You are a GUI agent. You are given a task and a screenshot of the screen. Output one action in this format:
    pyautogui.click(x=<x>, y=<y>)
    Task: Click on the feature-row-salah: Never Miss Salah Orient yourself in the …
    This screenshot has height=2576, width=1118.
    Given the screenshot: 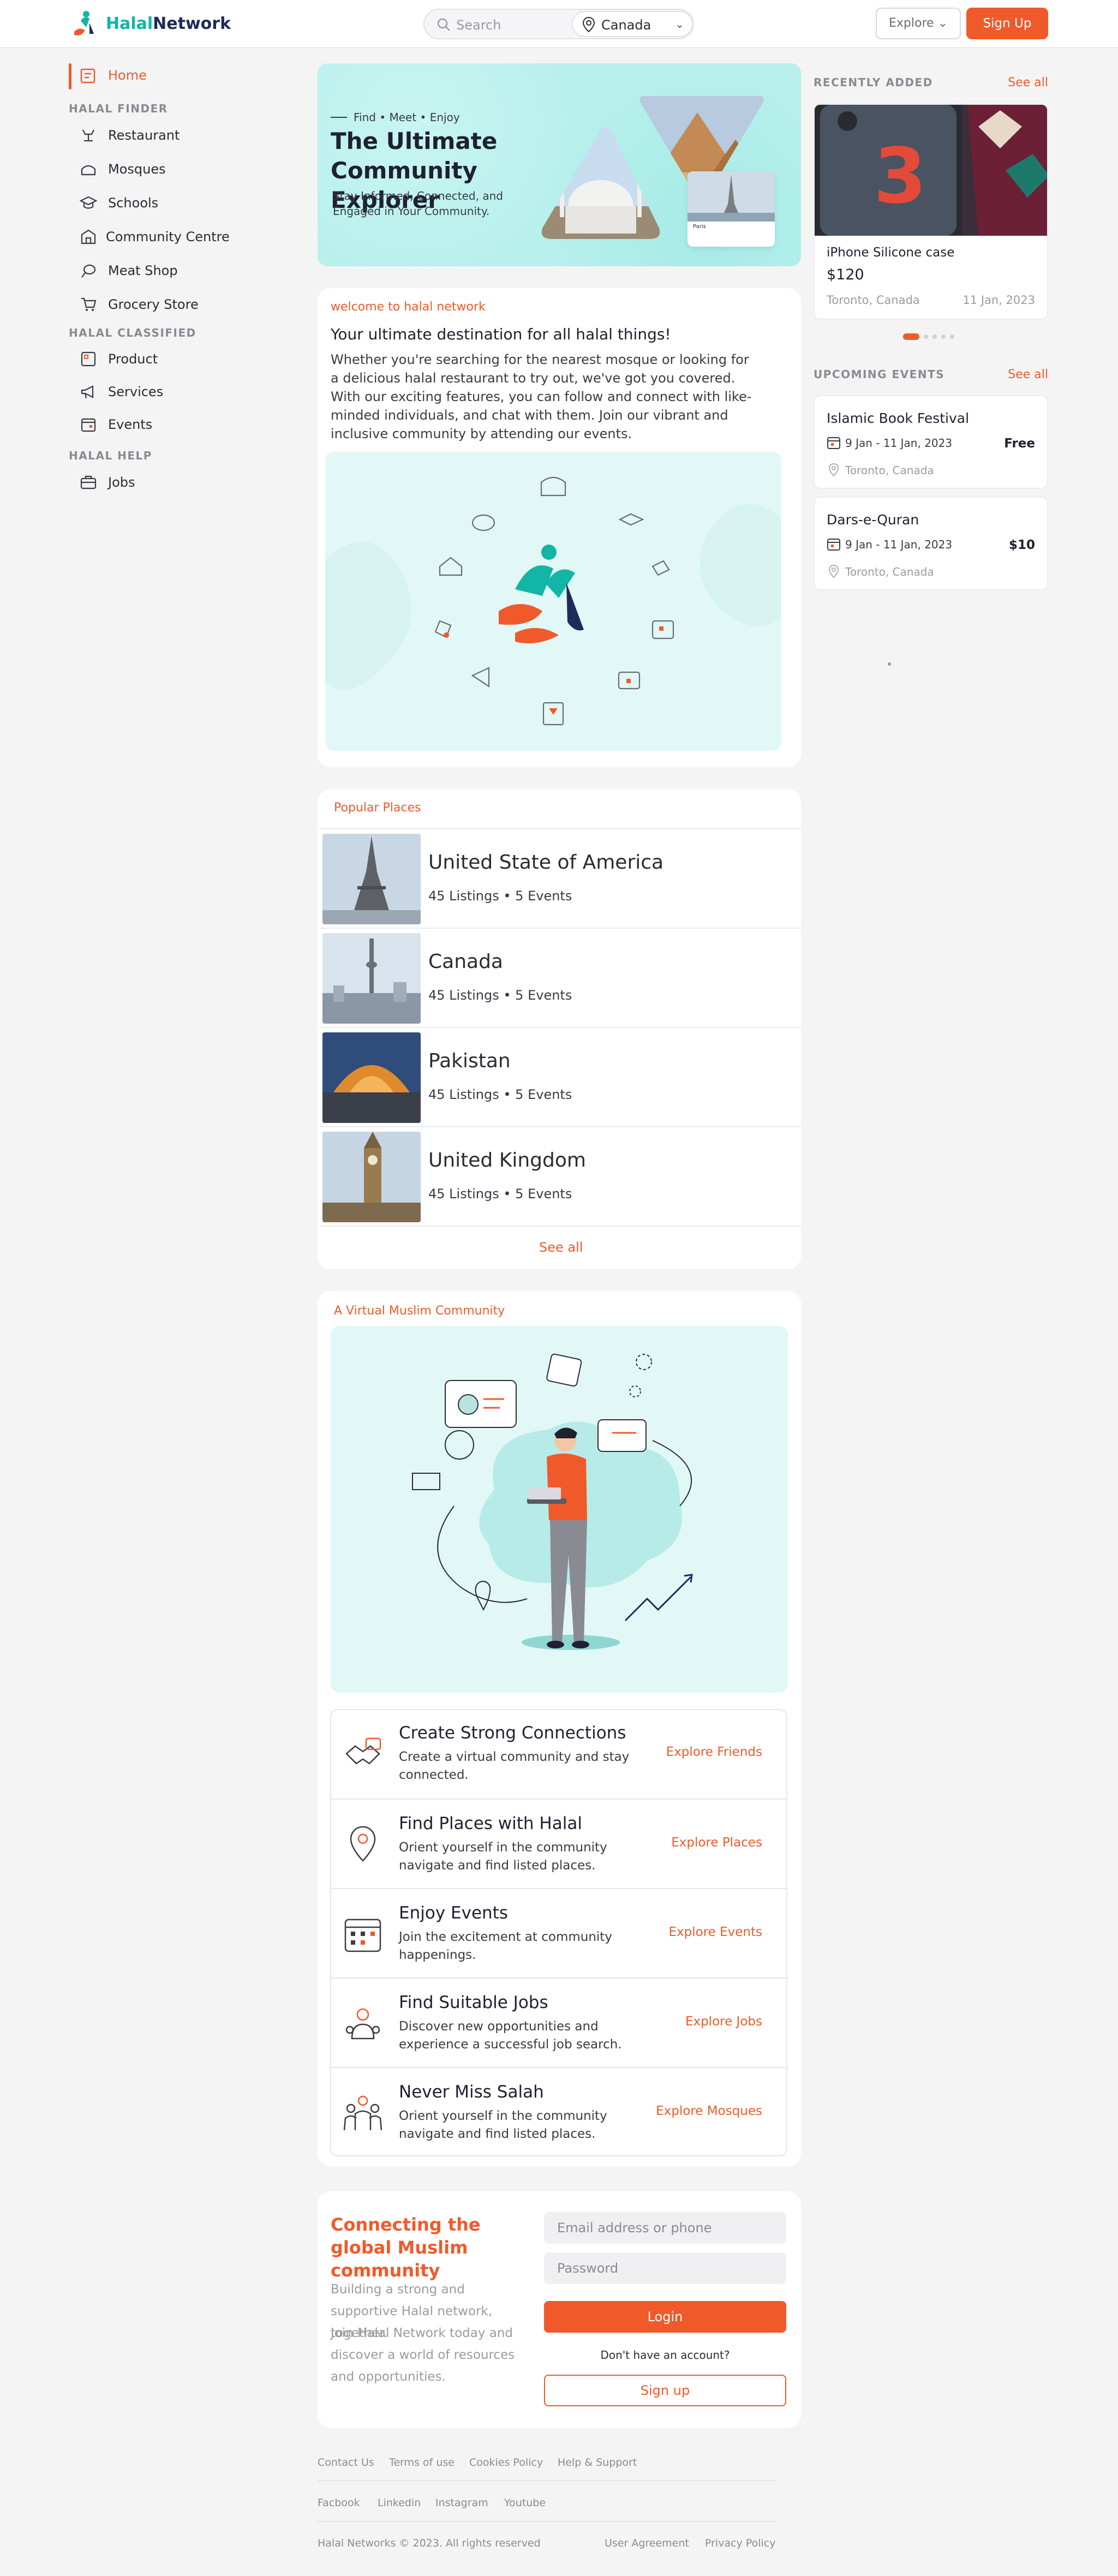 What is the action you would take?
    pyautogui.click(x=558, y=2111)
    